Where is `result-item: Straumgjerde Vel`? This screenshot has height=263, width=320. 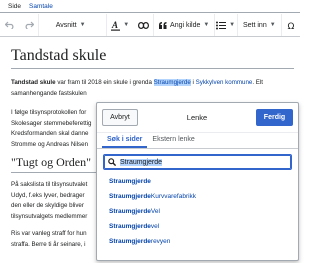 result-item: Straumgjerde Vel is located at coordinates (203, 211).